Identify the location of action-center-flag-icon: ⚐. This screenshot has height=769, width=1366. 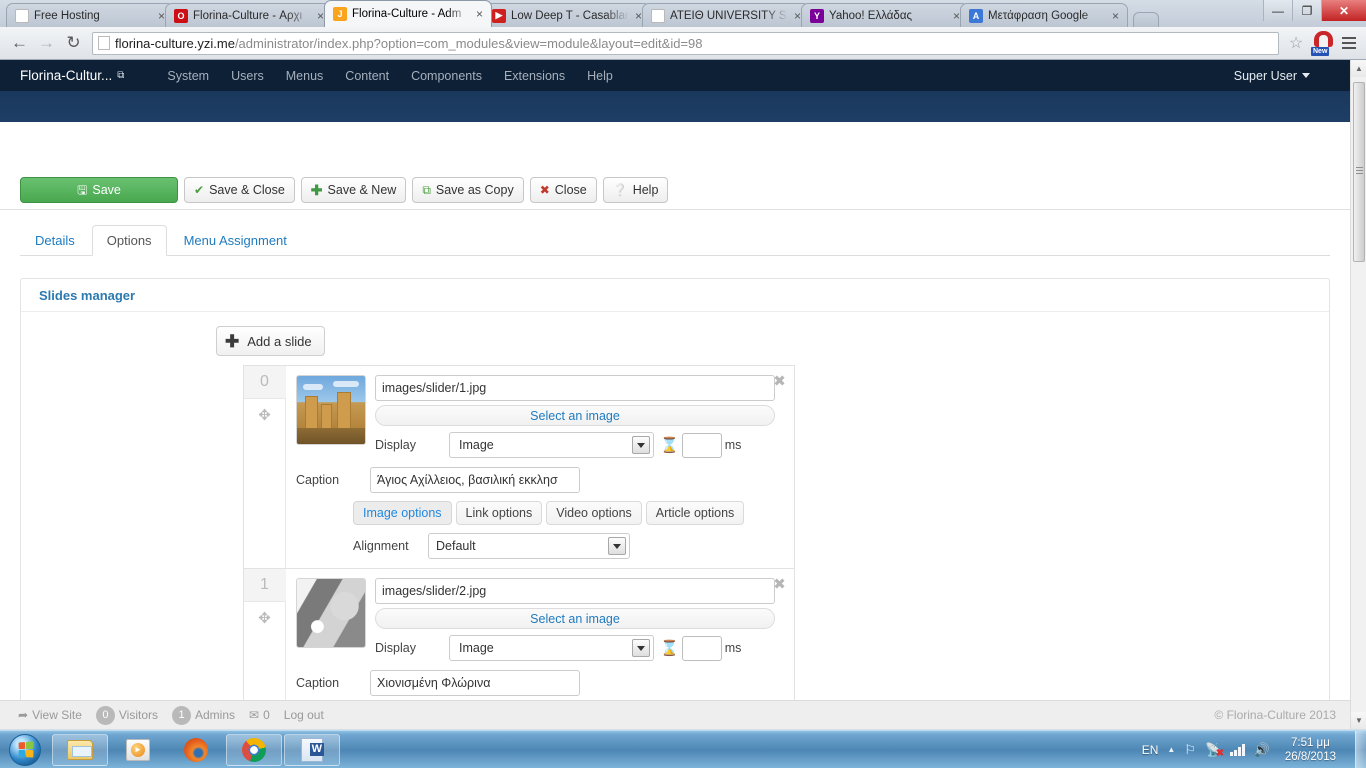
(1190, 749).